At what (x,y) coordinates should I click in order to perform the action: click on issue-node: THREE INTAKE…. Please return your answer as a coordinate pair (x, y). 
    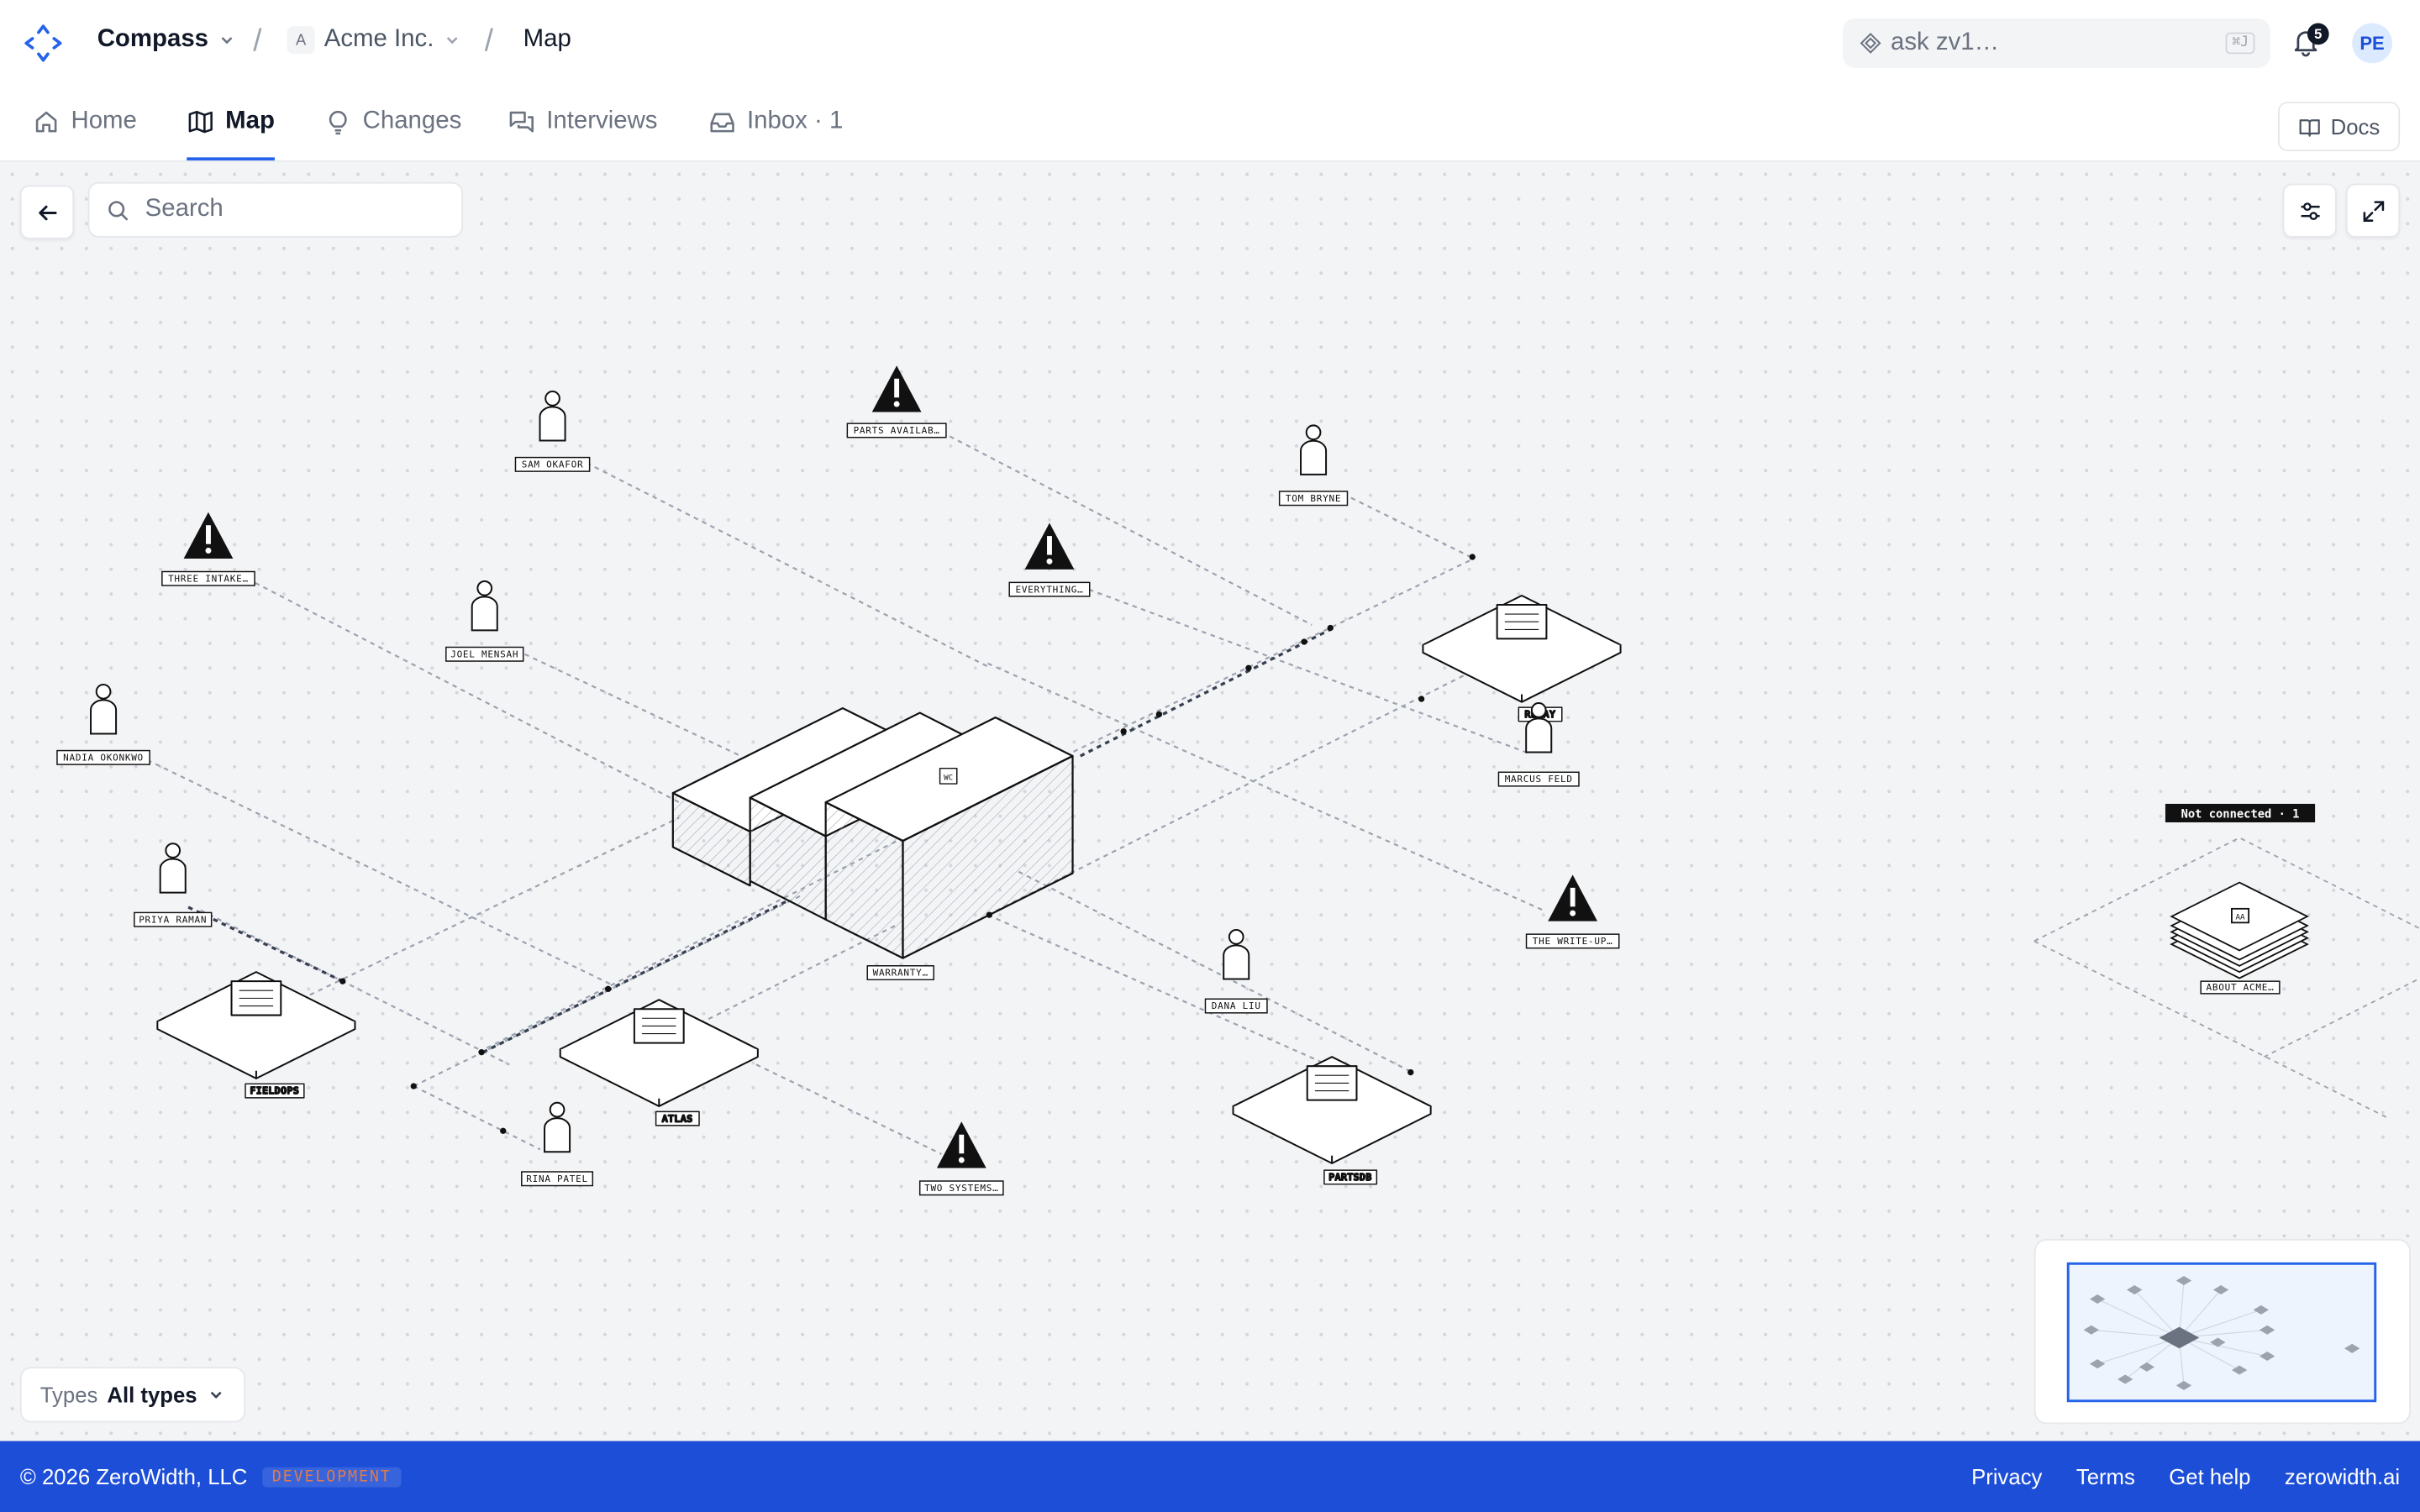
    Looking at the image, I should click on (208, 549).